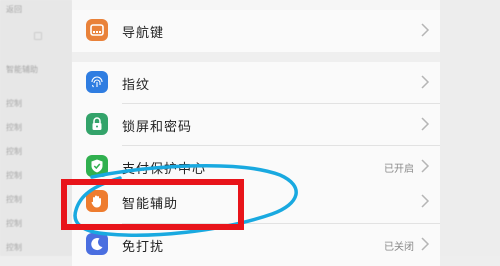 This screenshot has height=266, width=500. Describe the element at coordinates (157, 127) in the screenshot. I see `row-label: 锁屏和密码` at that location.